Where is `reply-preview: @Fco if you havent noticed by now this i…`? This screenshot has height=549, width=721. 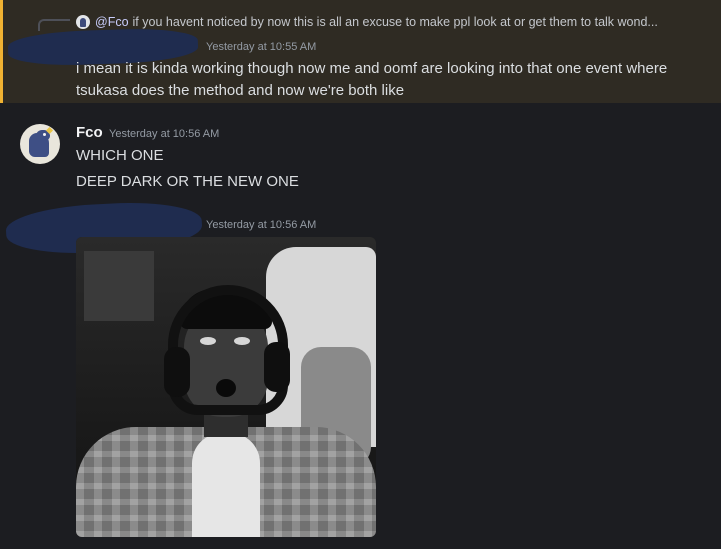
reply-preview: @Fco if you havent noticed by now this i… is located at coordinates (367, 22).